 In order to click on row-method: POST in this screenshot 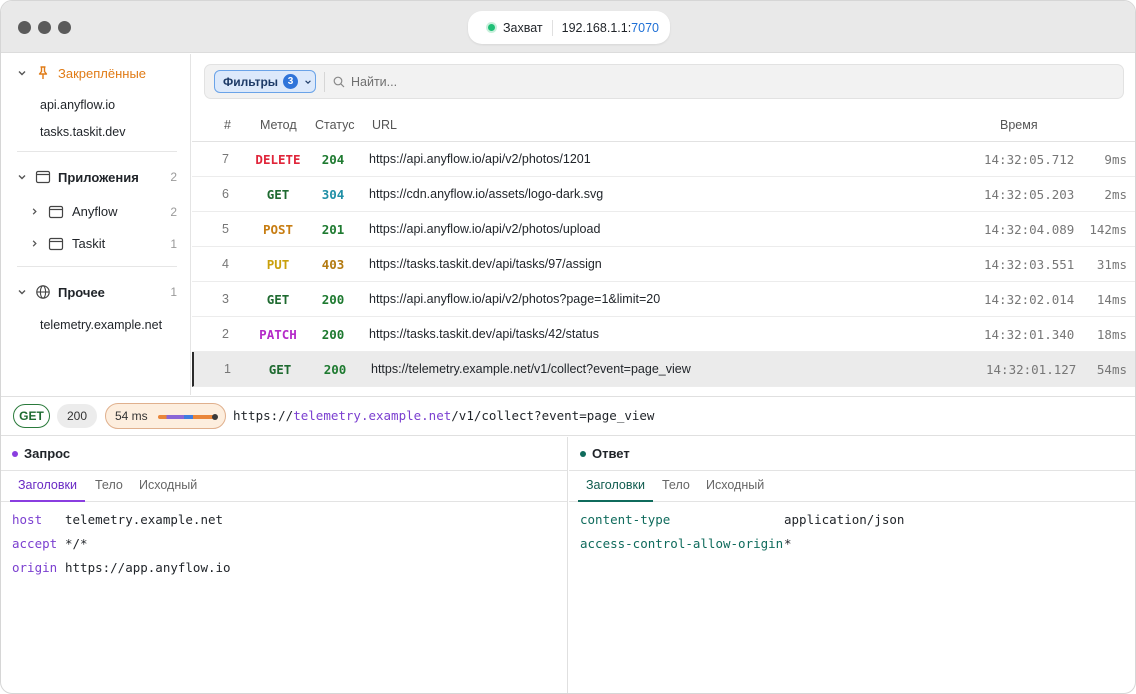, I will do `click(278, 229)`.